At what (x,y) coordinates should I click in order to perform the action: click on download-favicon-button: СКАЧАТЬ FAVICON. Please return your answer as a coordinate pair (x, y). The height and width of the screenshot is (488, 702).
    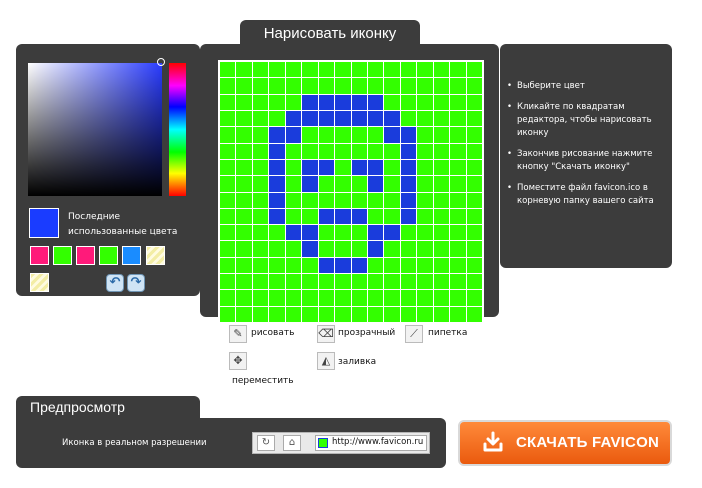
    Looking at the image, I should click on (565, 443).